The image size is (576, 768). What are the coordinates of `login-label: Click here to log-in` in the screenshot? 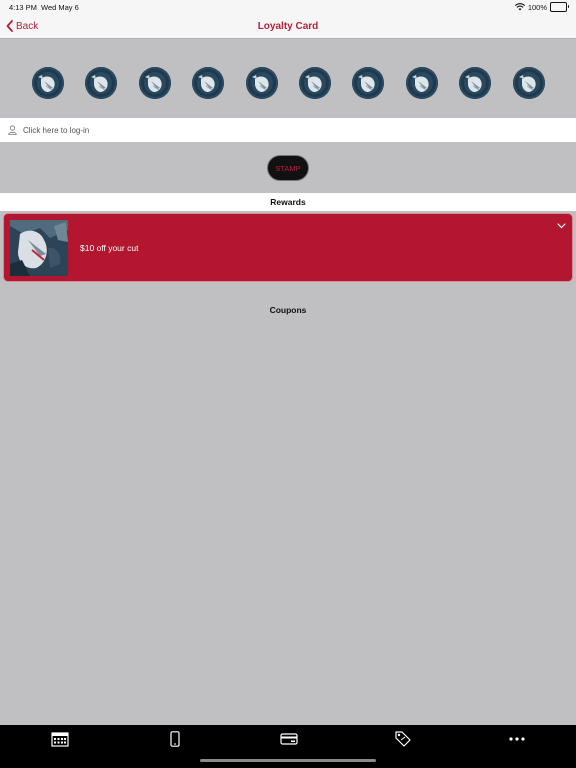 It's located at (56, 130).